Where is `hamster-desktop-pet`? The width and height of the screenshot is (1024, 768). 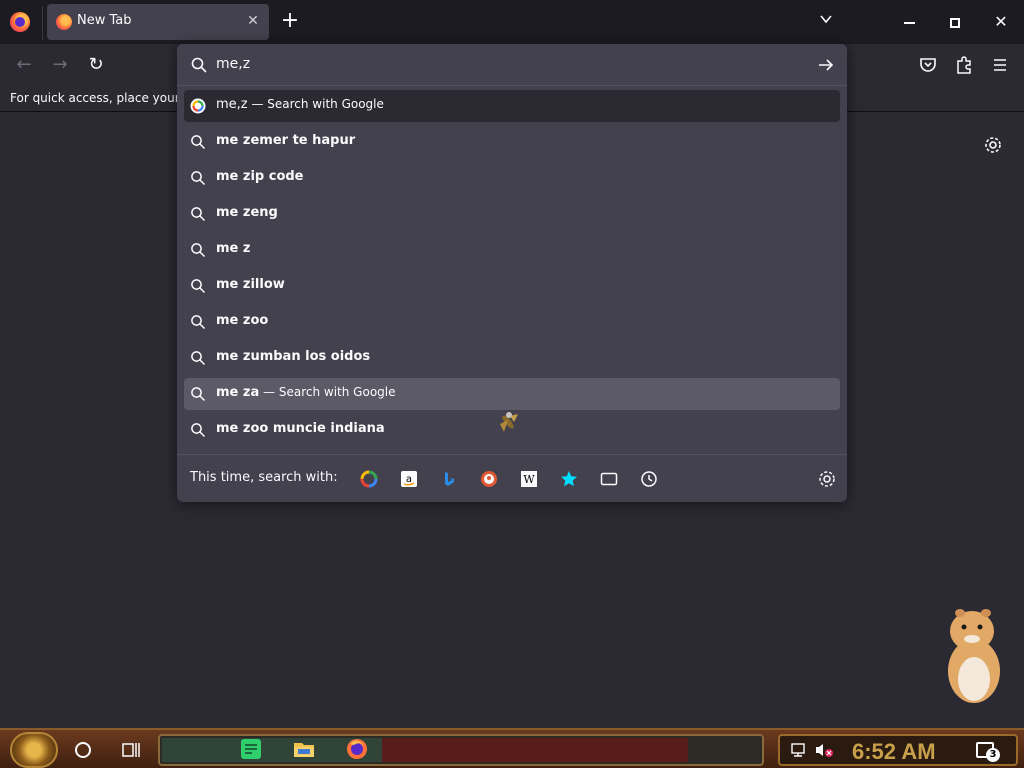 hamster-desktop-pet is located at coordinates (974, 656).